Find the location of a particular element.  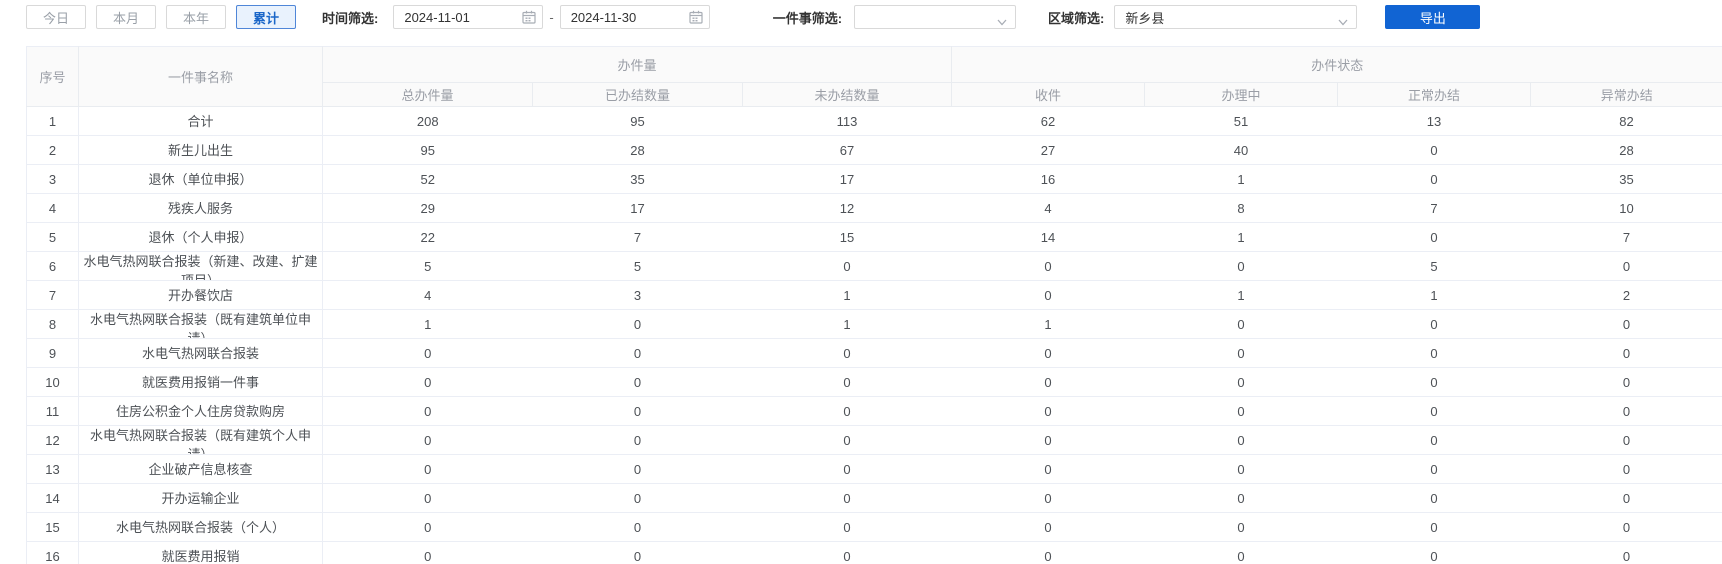

quick-filter-year-button: 本年 is located at coordinates (196, 17).